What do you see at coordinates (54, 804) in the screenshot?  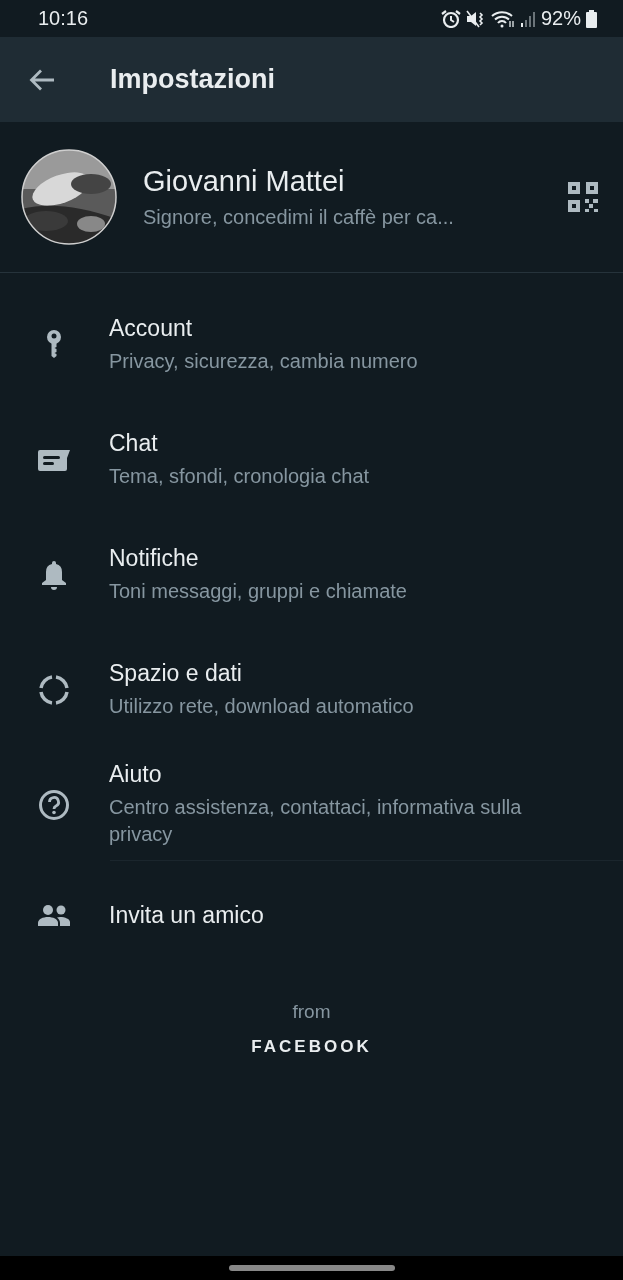 I see `help-icon` at bounding box center [54, 804].